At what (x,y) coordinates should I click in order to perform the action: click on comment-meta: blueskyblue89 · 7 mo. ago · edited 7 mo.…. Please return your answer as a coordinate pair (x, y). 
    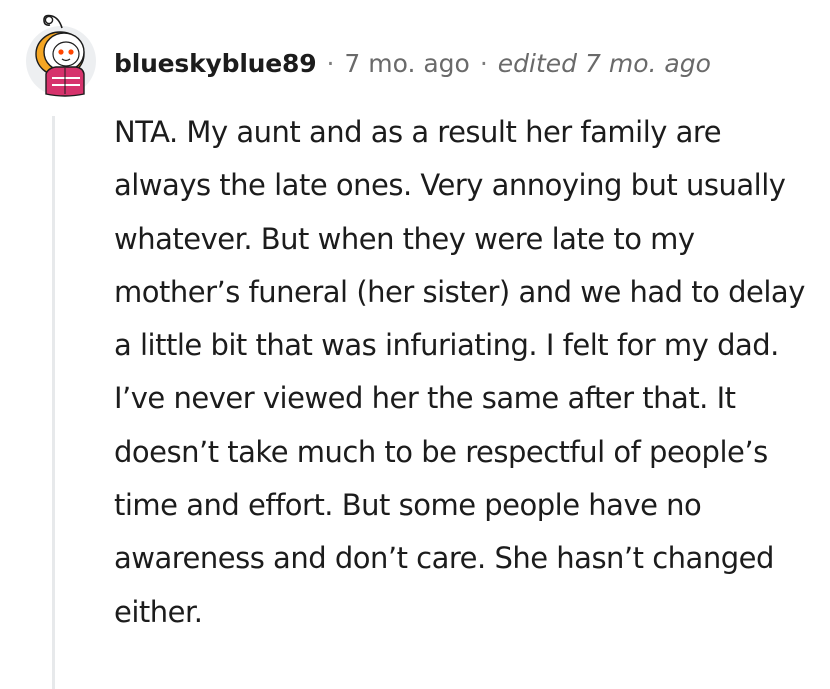
    Looking at the image, I should click on (412, 63).